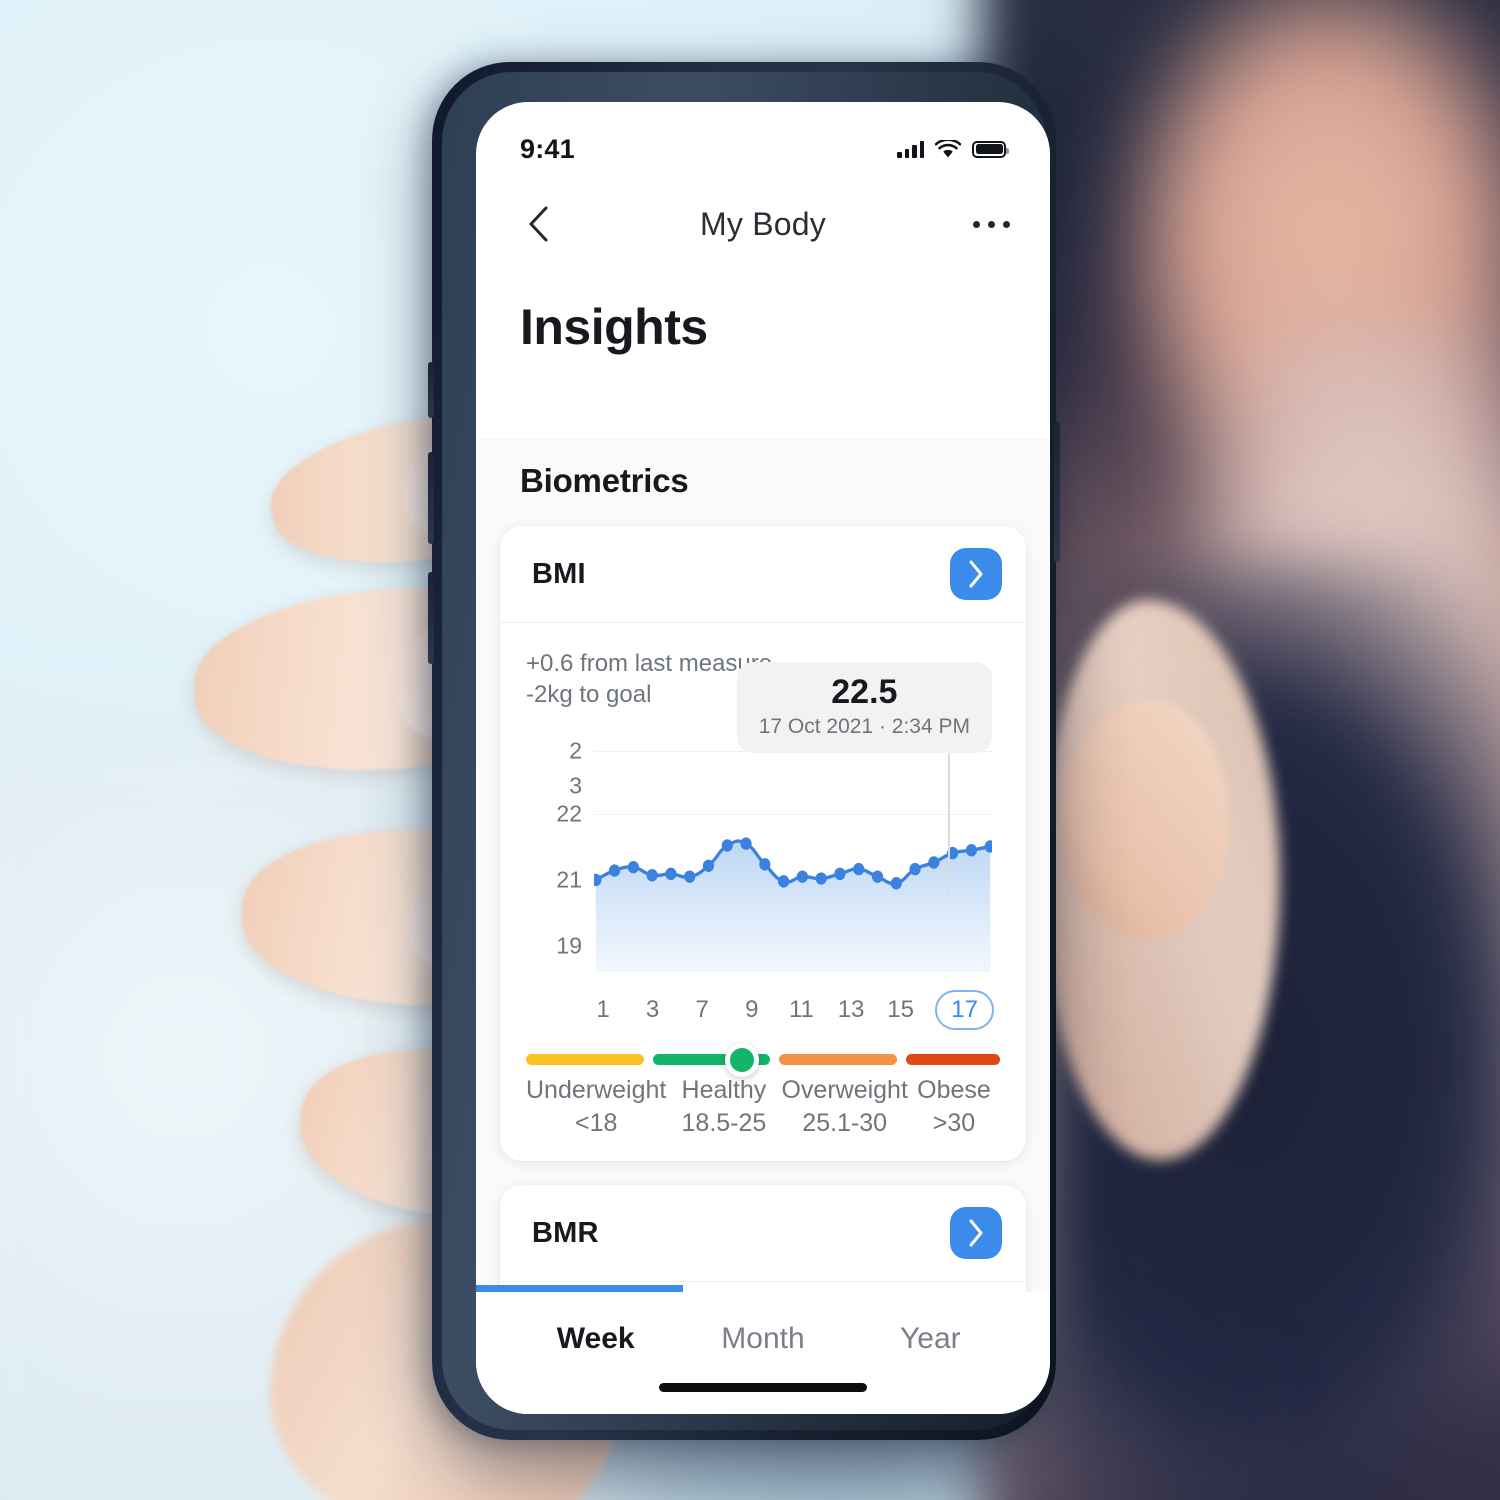 This screenshot has width=1500, height=1500. I want to click on wifi-icon, so click(948, 149).